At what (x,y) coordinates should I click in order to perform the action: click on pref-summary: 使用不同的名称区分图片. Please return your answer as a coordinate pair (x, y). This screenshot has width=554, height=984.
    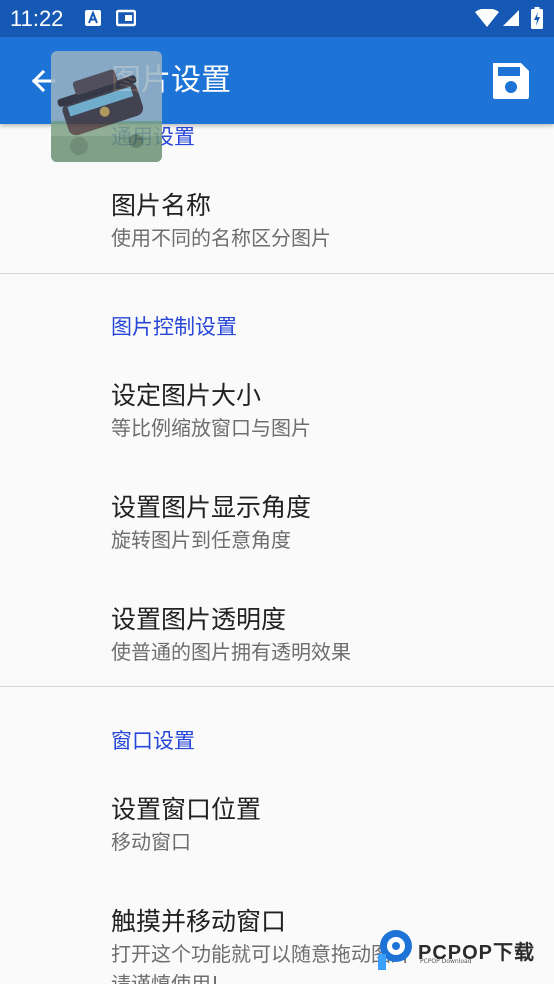
    Looking at the image, I should click on (221, 238).